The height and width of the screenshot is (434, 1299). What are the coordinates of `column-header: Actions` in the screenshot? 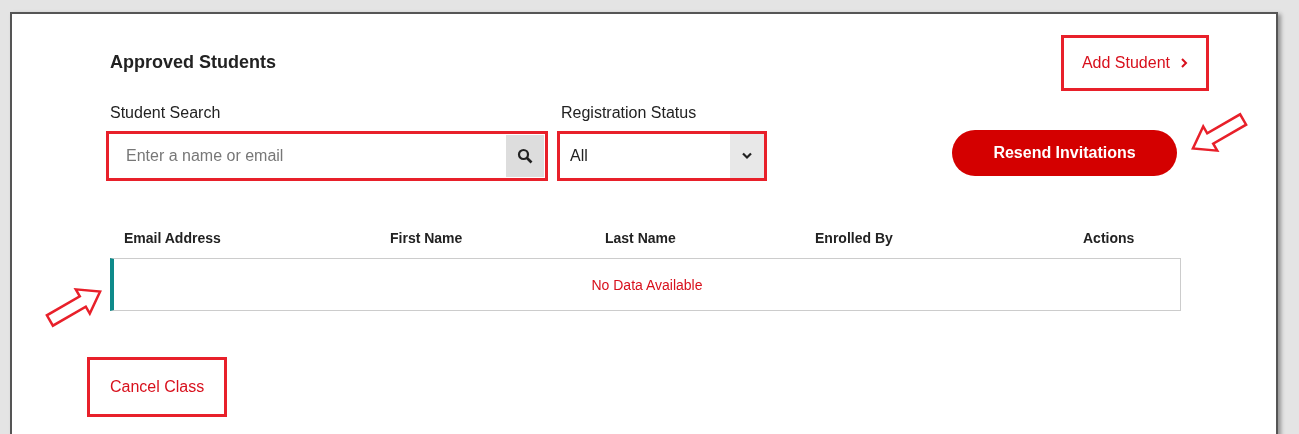 It's located at (1109, 238).